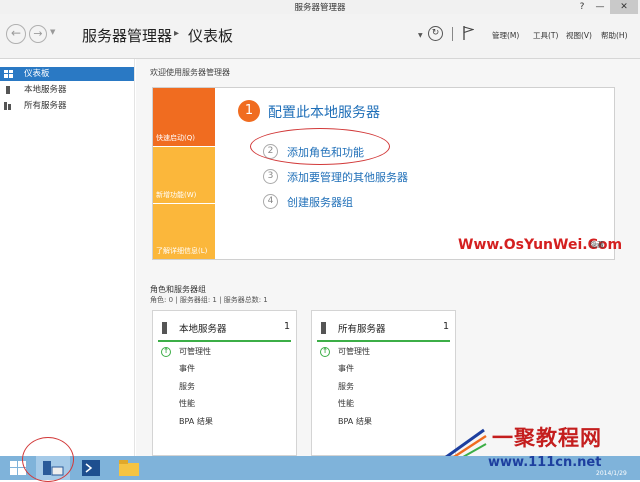 The width and height of the screenshot is (640, 482). Describe the element at coordinates (614, 35) in the screenshot. I see `menu-help: 帮助(H)` at that location.